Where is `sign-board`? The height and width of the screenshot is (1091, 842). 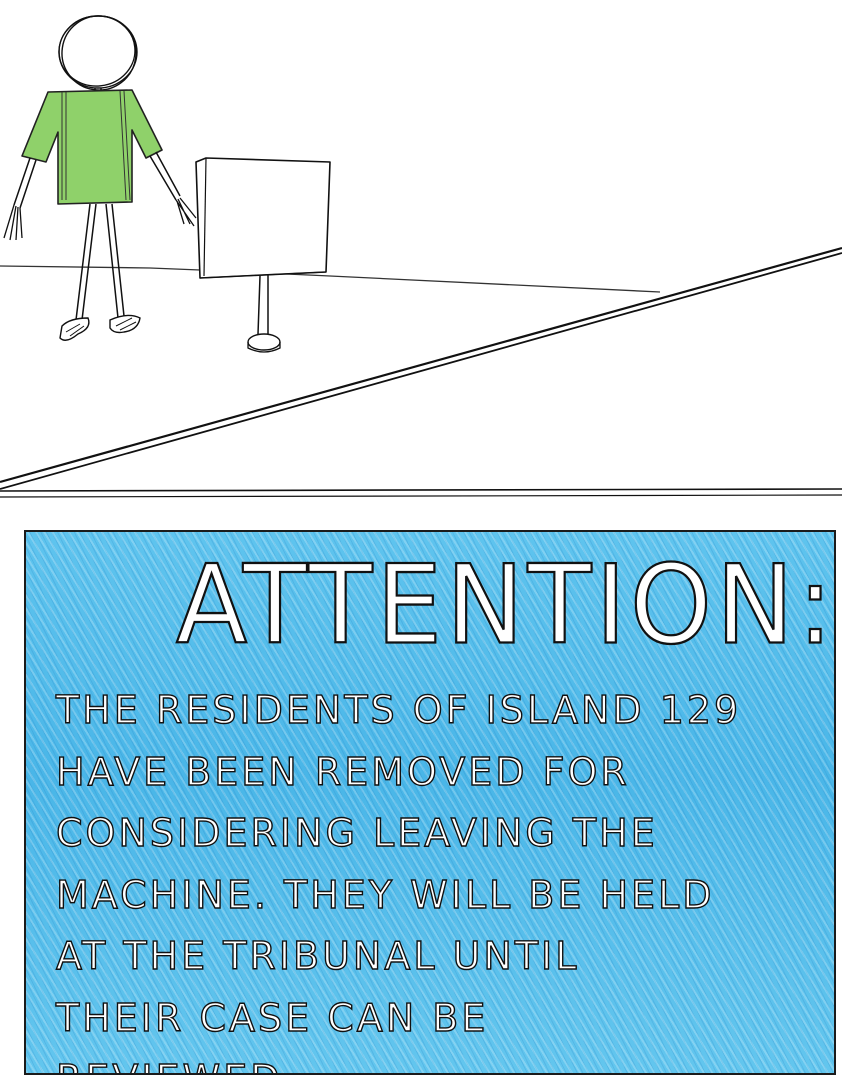
sign-board is located at coordinates (263, 218).